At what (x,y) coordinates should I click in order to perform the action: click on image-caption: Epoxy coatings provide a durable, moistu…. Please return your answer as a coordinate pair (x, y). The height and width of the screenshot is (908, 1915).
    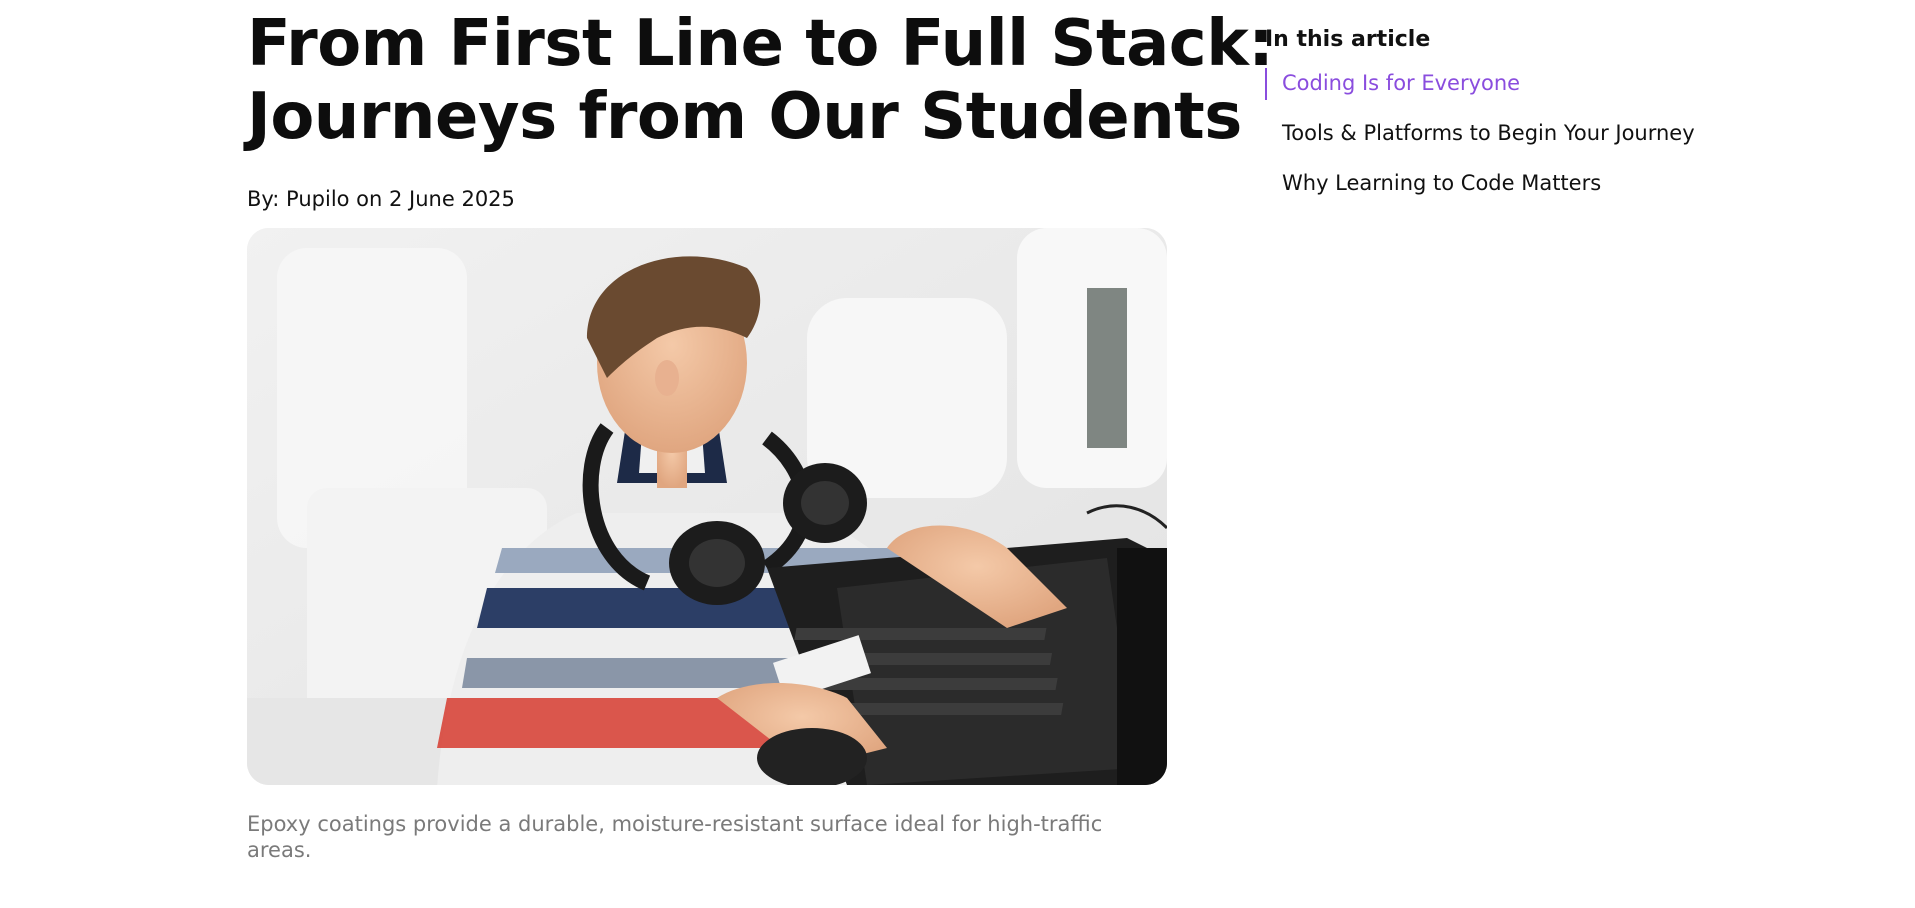
    Looking at the image, I should click on (675, 837).